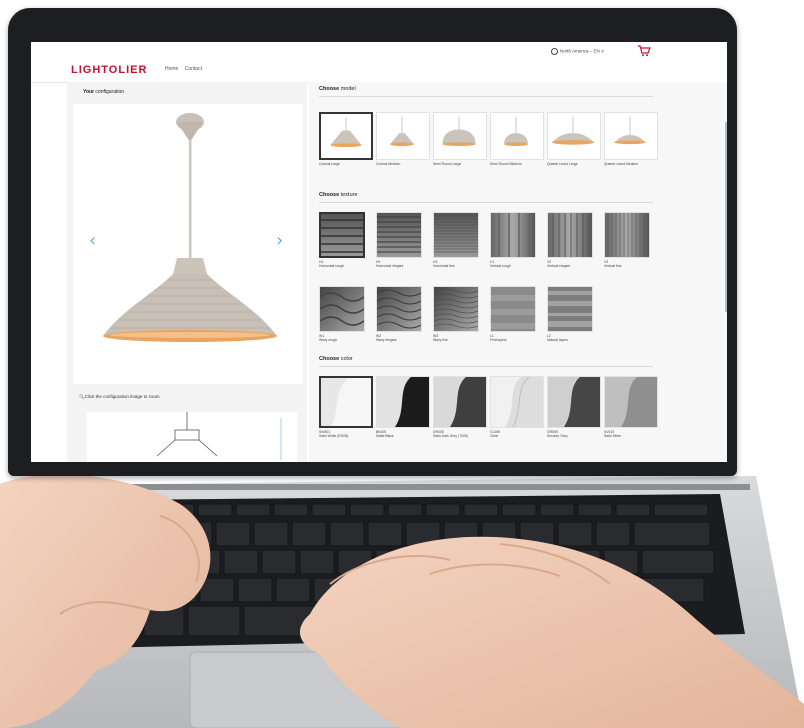 Image resolution: width=804 pixels, height=728 pixels. What do you see at coordinates (347, 264) in the screenshot?
I see `texture-label-h1: H1 Horizontal rough` at bounding box center [347, 264].